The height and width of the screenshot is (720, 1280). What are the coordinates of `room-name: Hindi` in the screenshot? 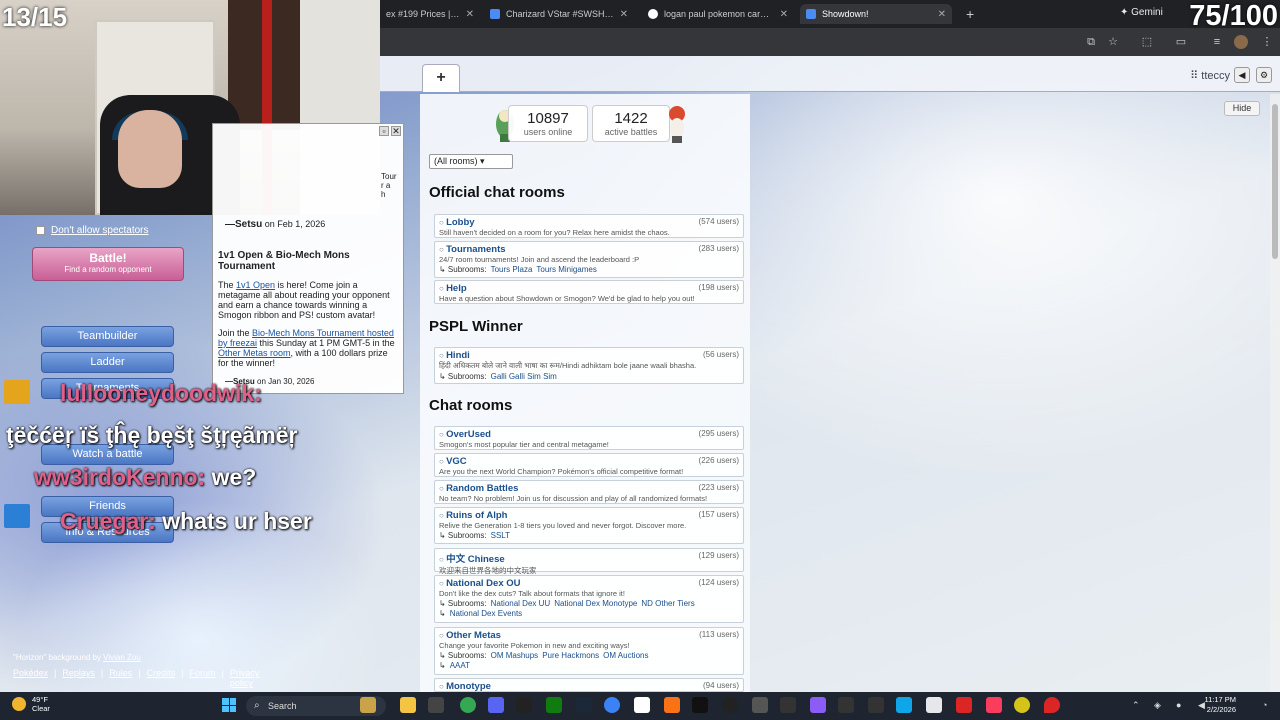 It's located at (589, 355).